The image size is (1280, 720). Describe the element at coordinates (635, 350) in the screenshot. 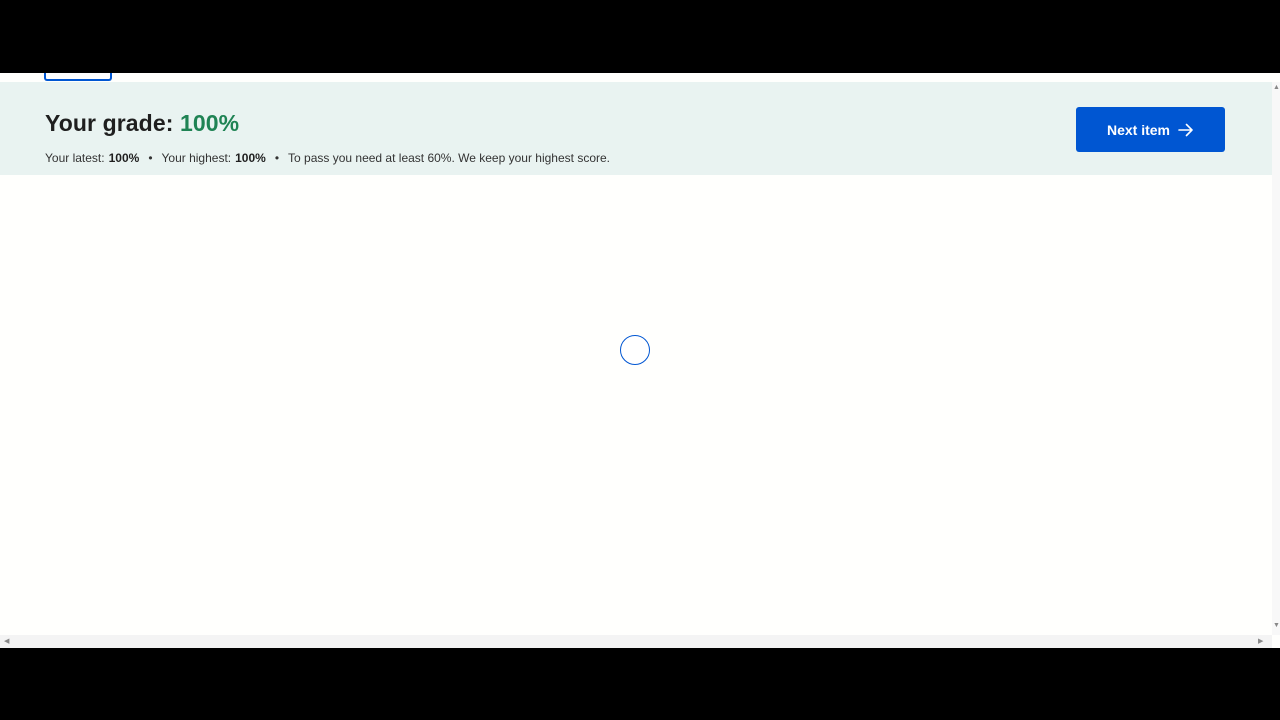

I see `loading-spinner-icon` at that location.